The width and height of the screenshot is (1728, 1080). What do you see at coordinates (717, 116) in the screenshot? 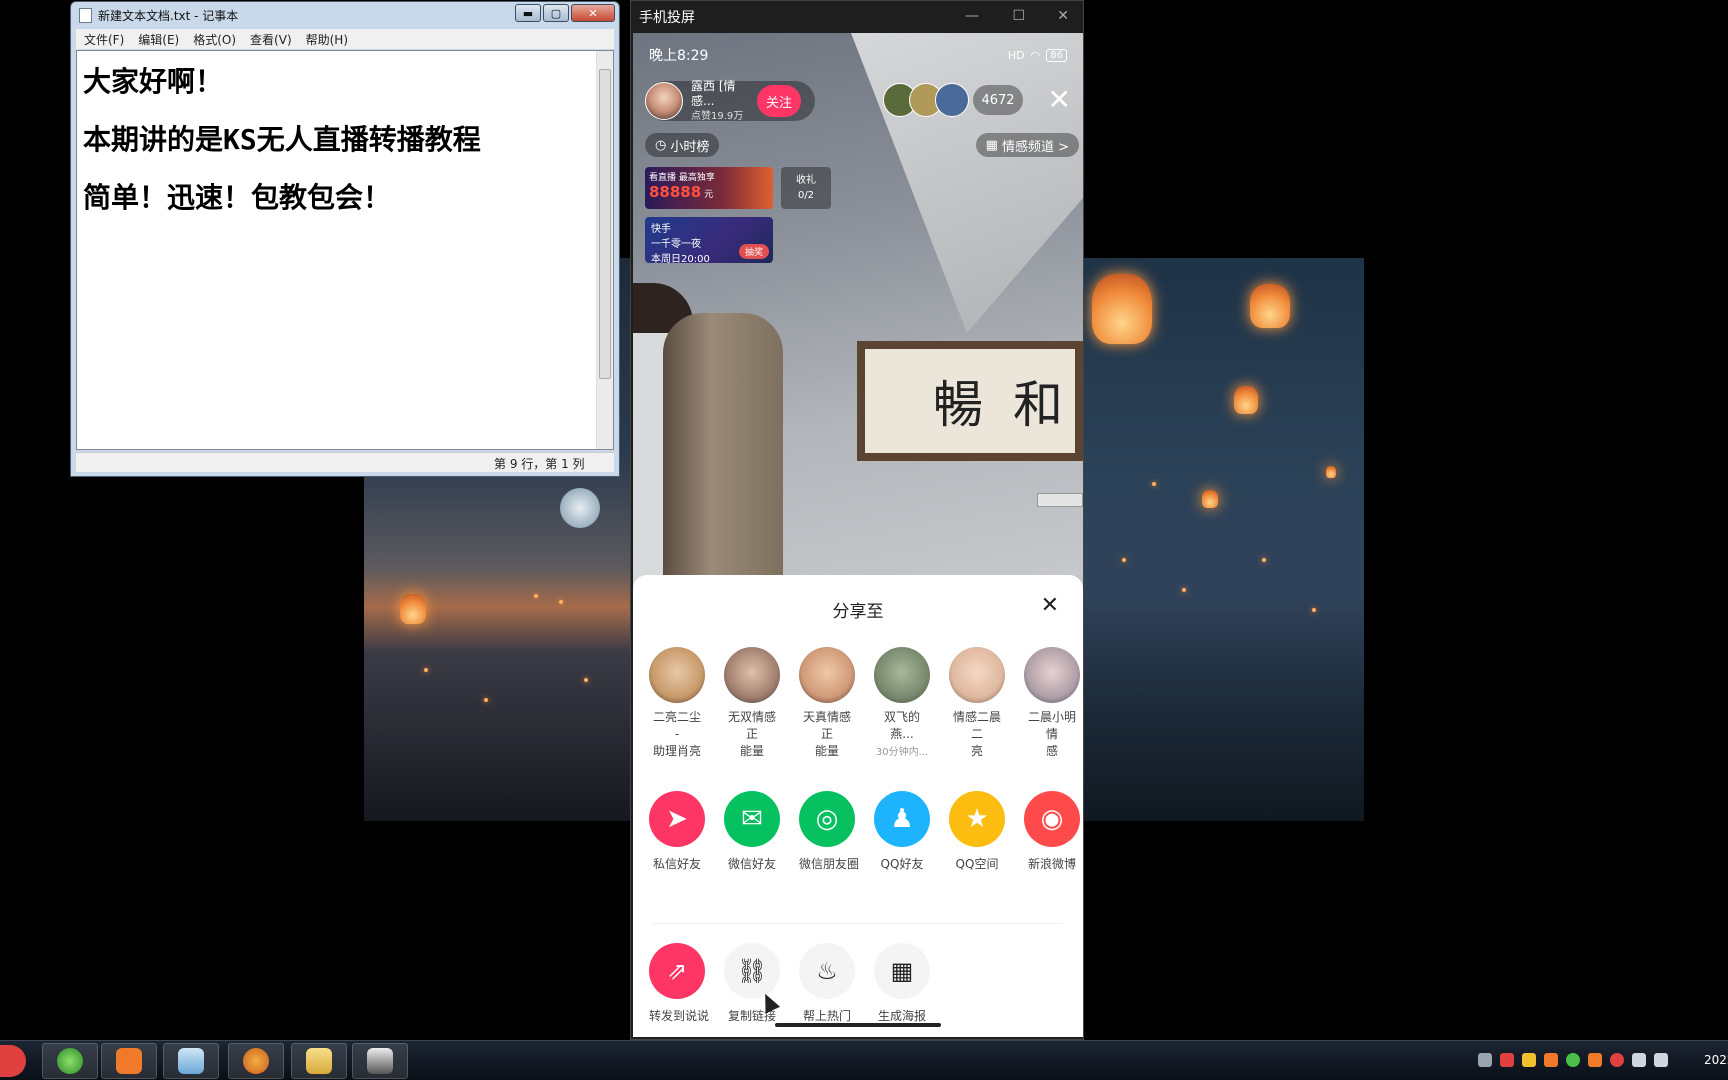
I see `host-likes: 点赞19.9万` at bounding box center [717, 116].